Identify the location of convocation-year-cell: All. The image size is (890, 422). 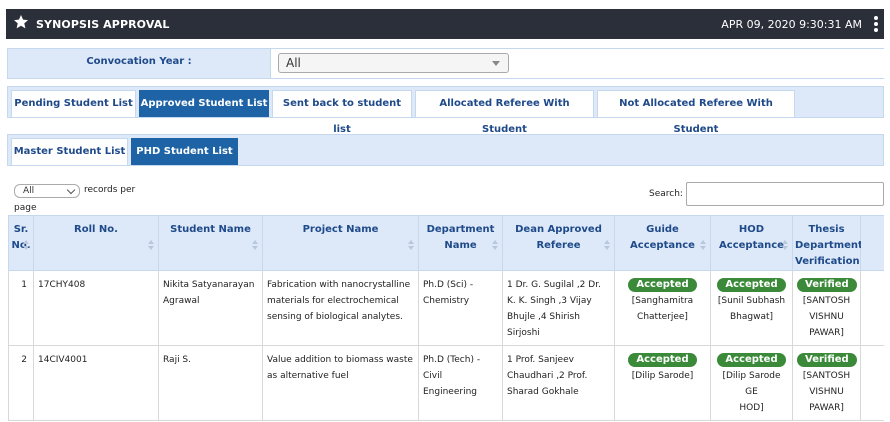
(577, 63).